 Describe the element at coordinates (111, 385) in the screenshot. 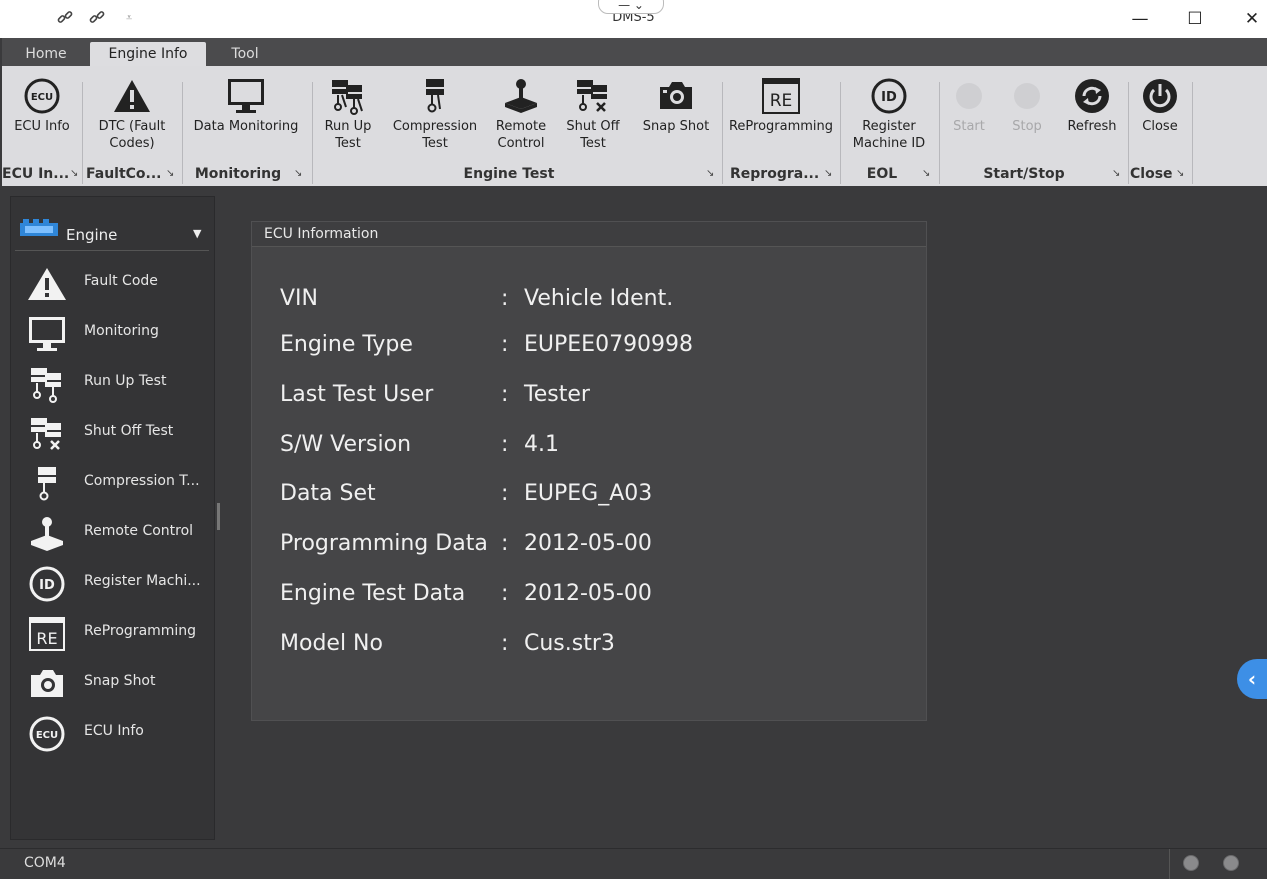

I see `sidebar-item-run-up-test: Run Up Test` at that location.